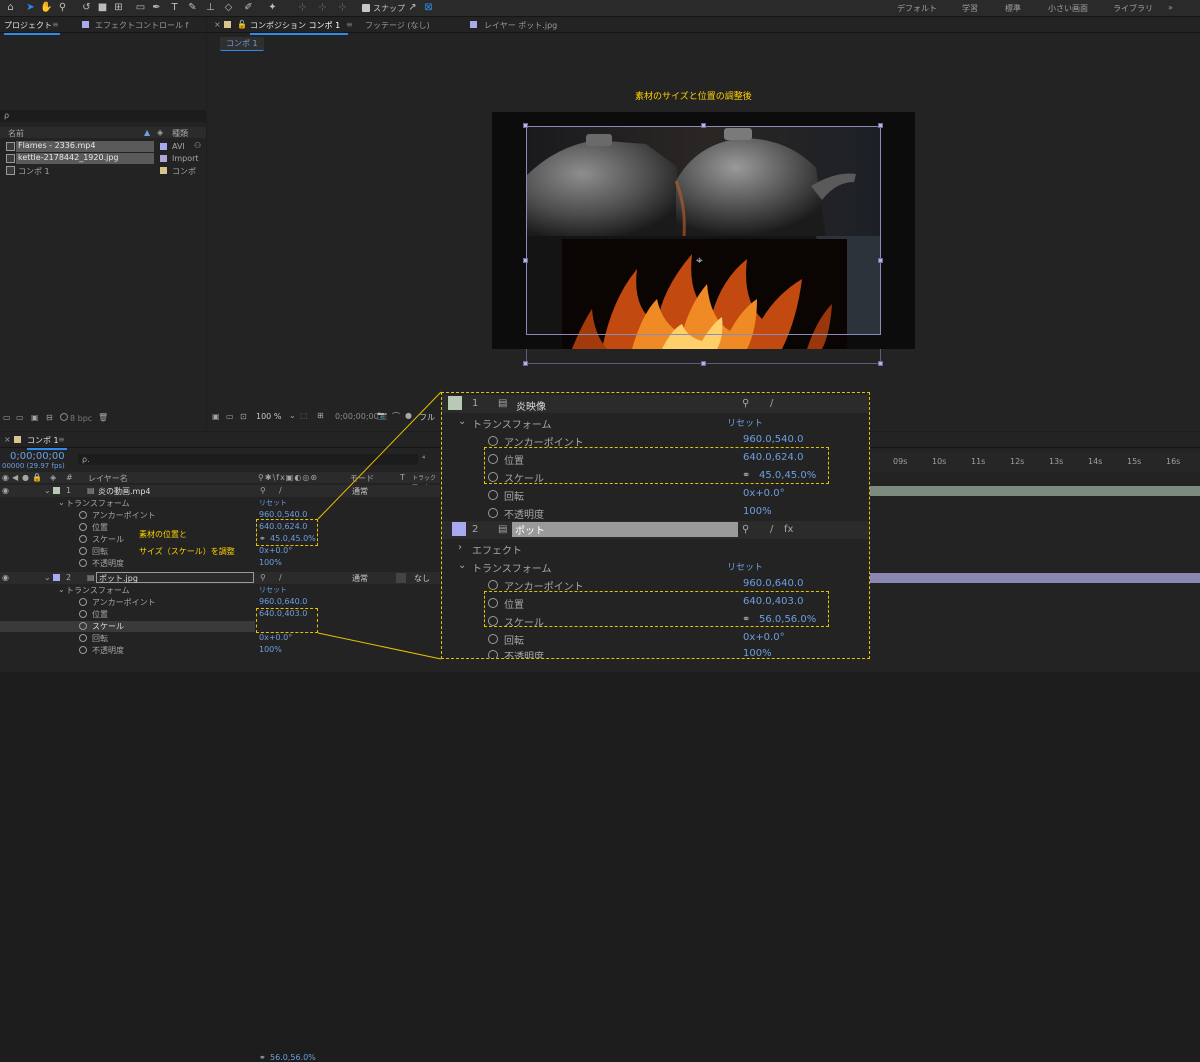 The image size is (1200, 1062). Describe the element at coordinates (293, 1057) in the screenshot. I see `scale-value: 56.0,56.0%` at that location.